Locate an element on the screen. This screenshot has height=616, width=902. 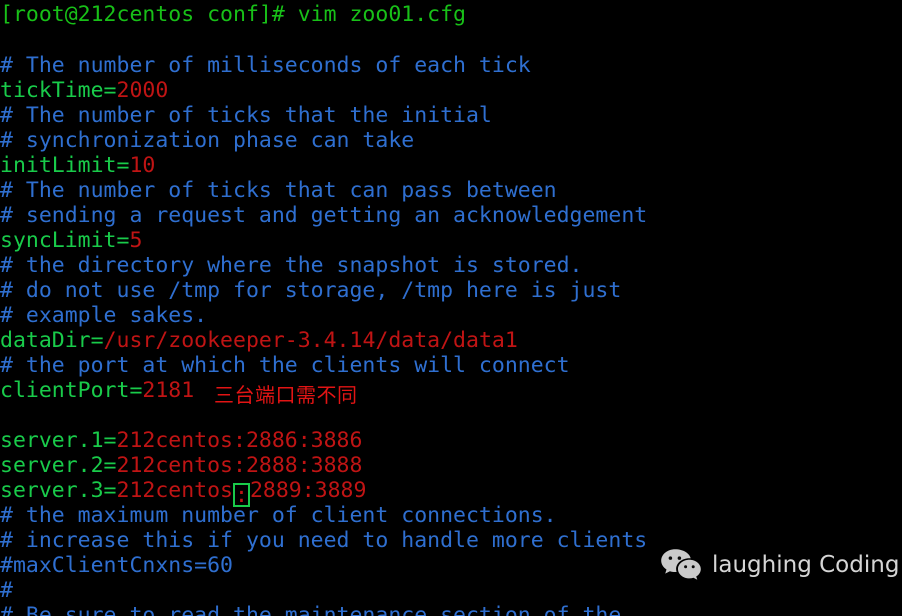
config-key: initLimit= is located at coordinates (65, 165).